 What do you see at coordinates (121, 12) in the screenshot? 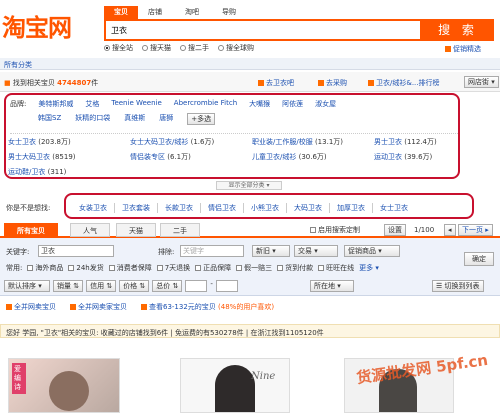
I see `search-tab-items: 宝贝` at bounding box center [121, 12].